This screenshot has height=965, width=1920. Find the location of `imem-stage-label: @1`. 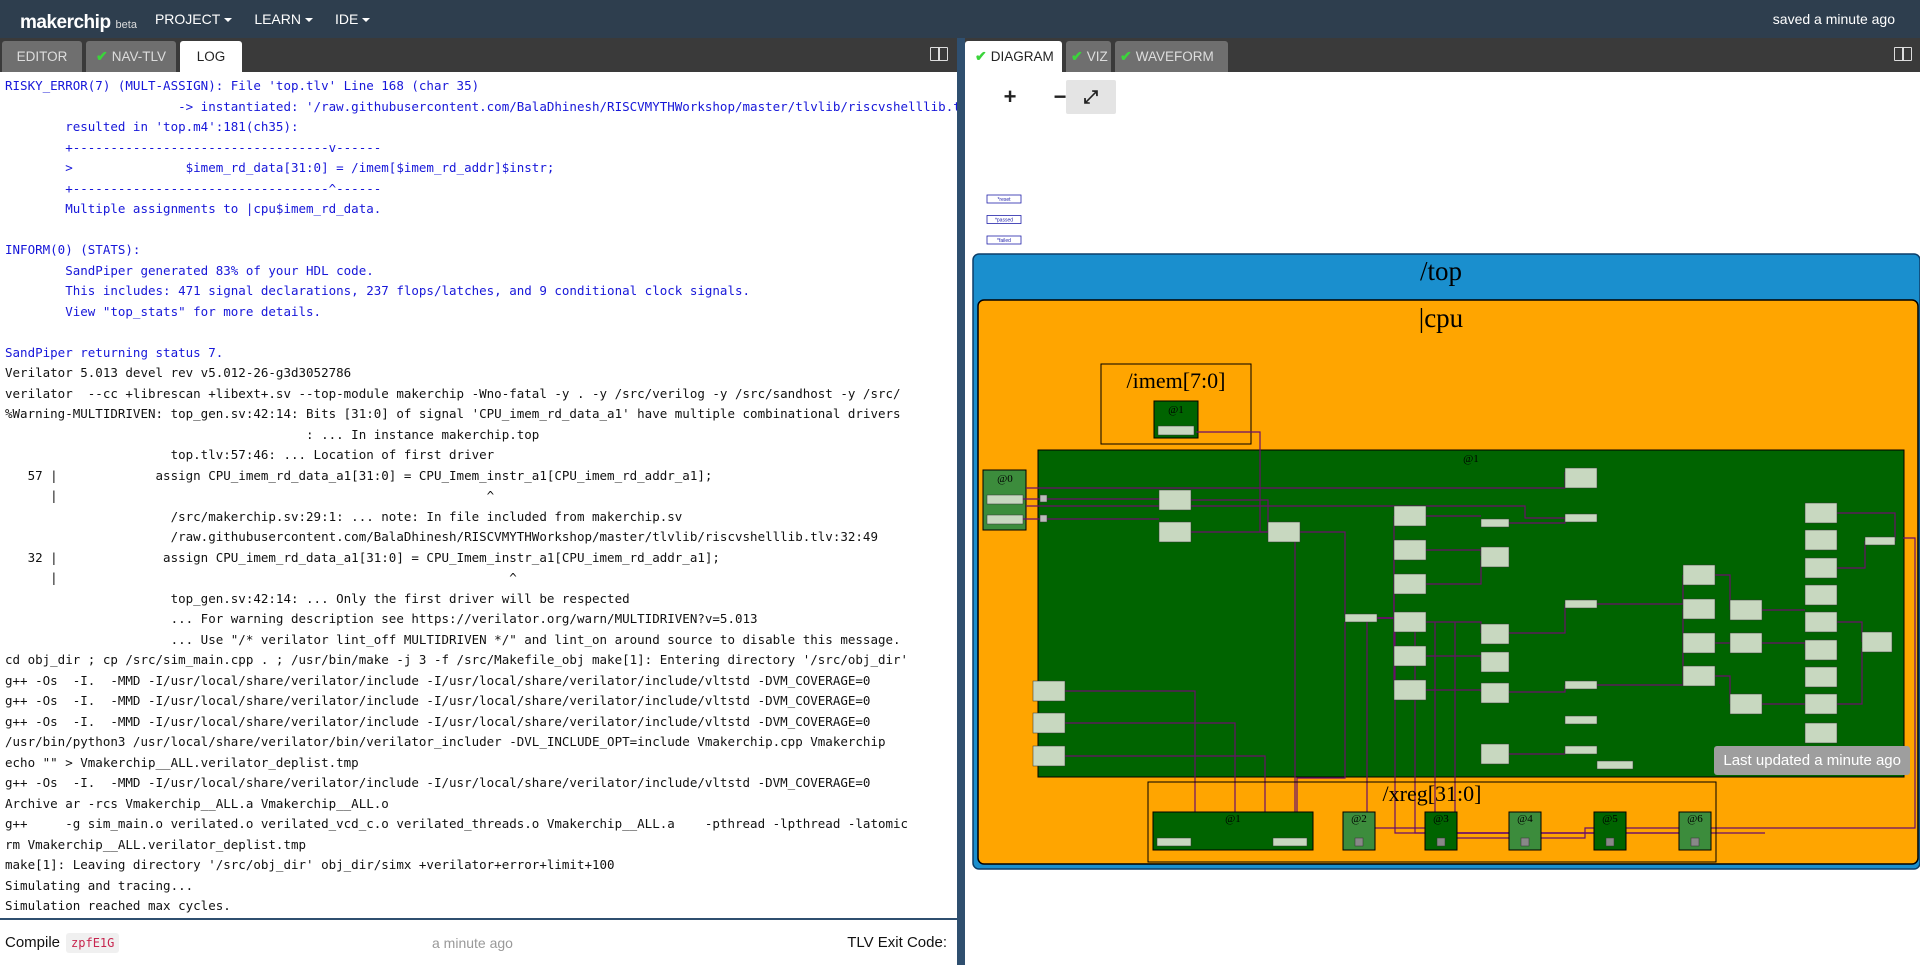

imem-stage-label: @1 is located at coordinates (1176, 410).